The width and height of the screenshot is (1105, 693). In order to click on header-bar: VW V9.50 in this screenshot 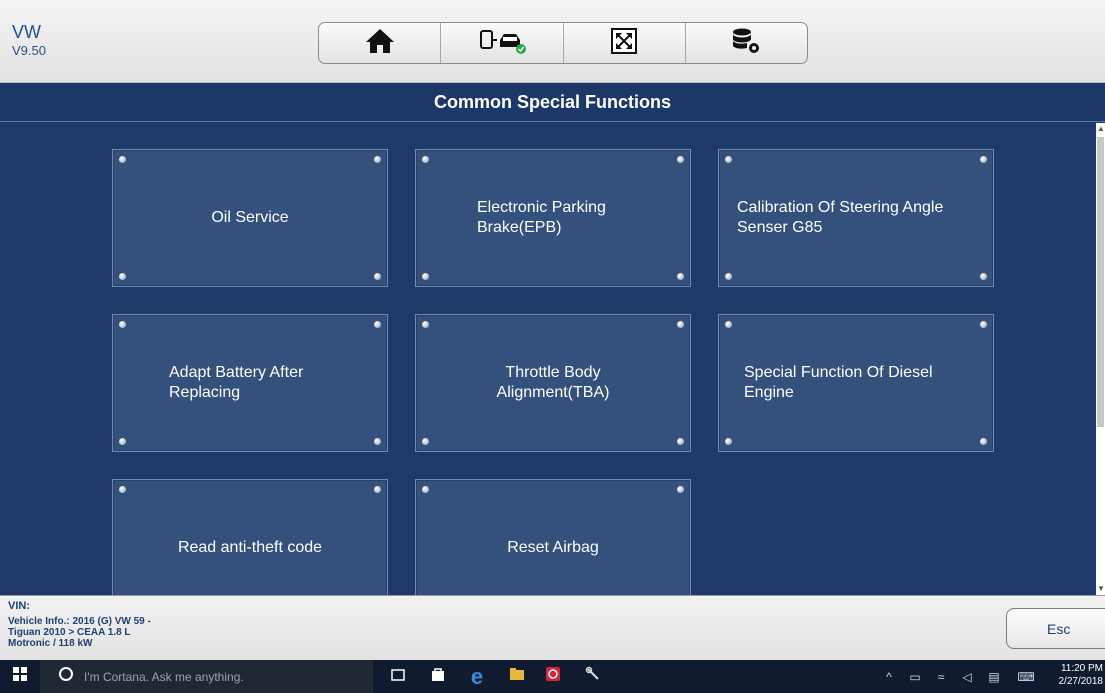, I will do `click(552, 41)`.